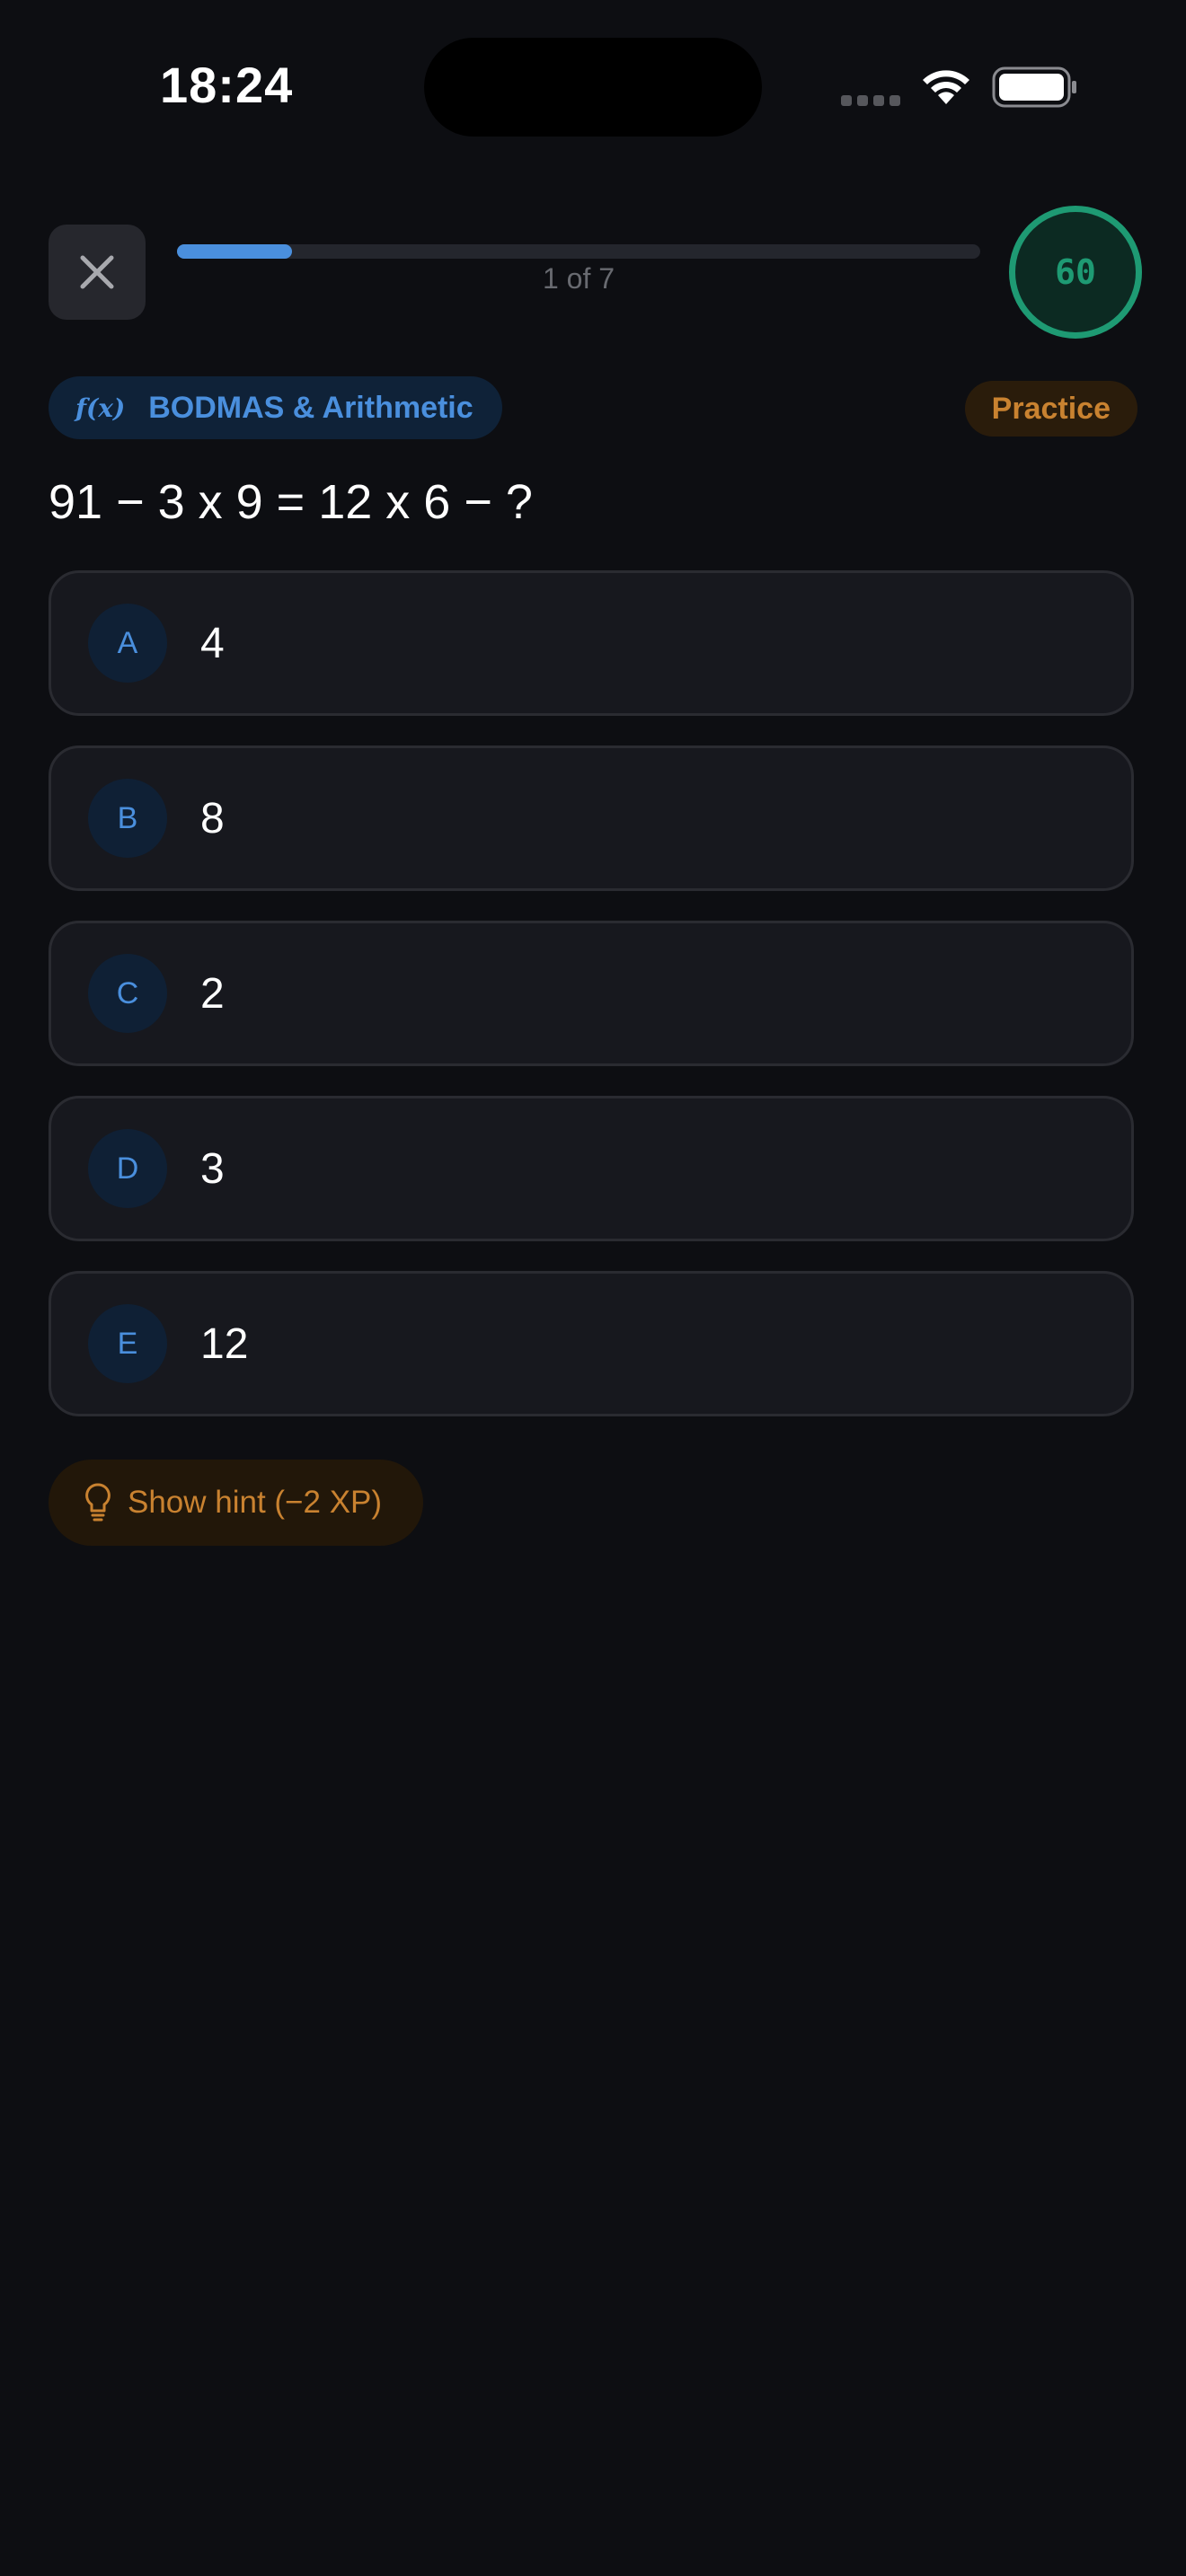 Image resolution: width=1186 pixels, height=2576 pixels. I want to click on dynamic-island, so click(593, 87).